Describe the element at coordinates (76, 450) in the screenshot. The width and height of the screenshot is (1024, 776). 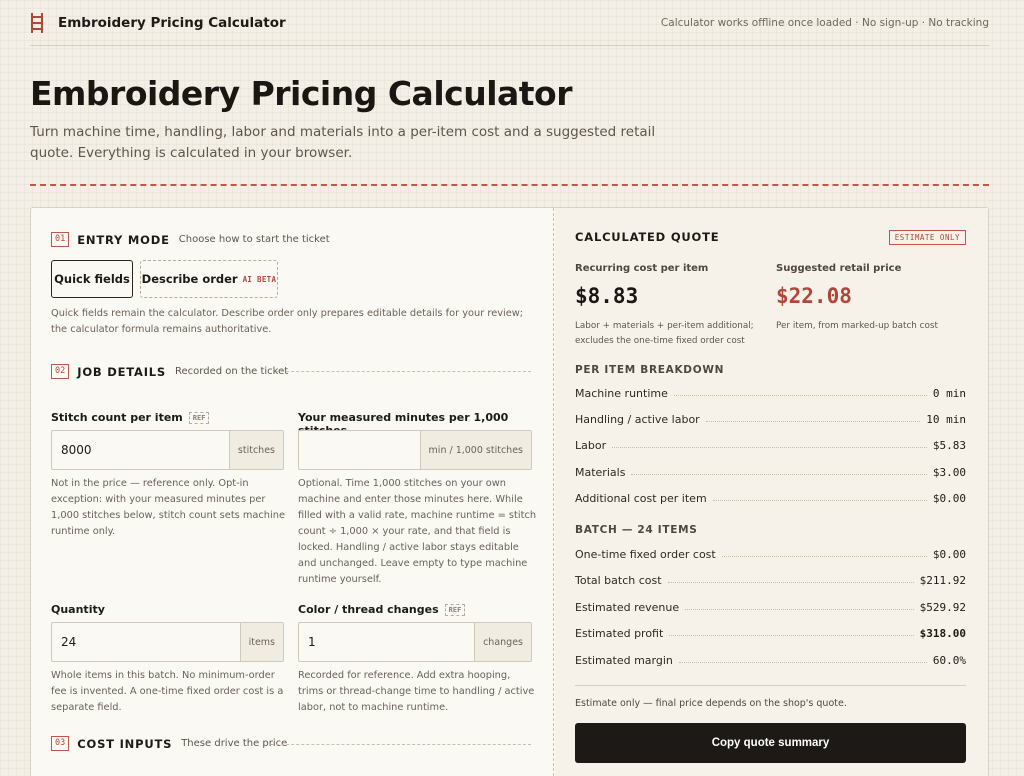
I see `stitch-count-value: 8000` at that location.